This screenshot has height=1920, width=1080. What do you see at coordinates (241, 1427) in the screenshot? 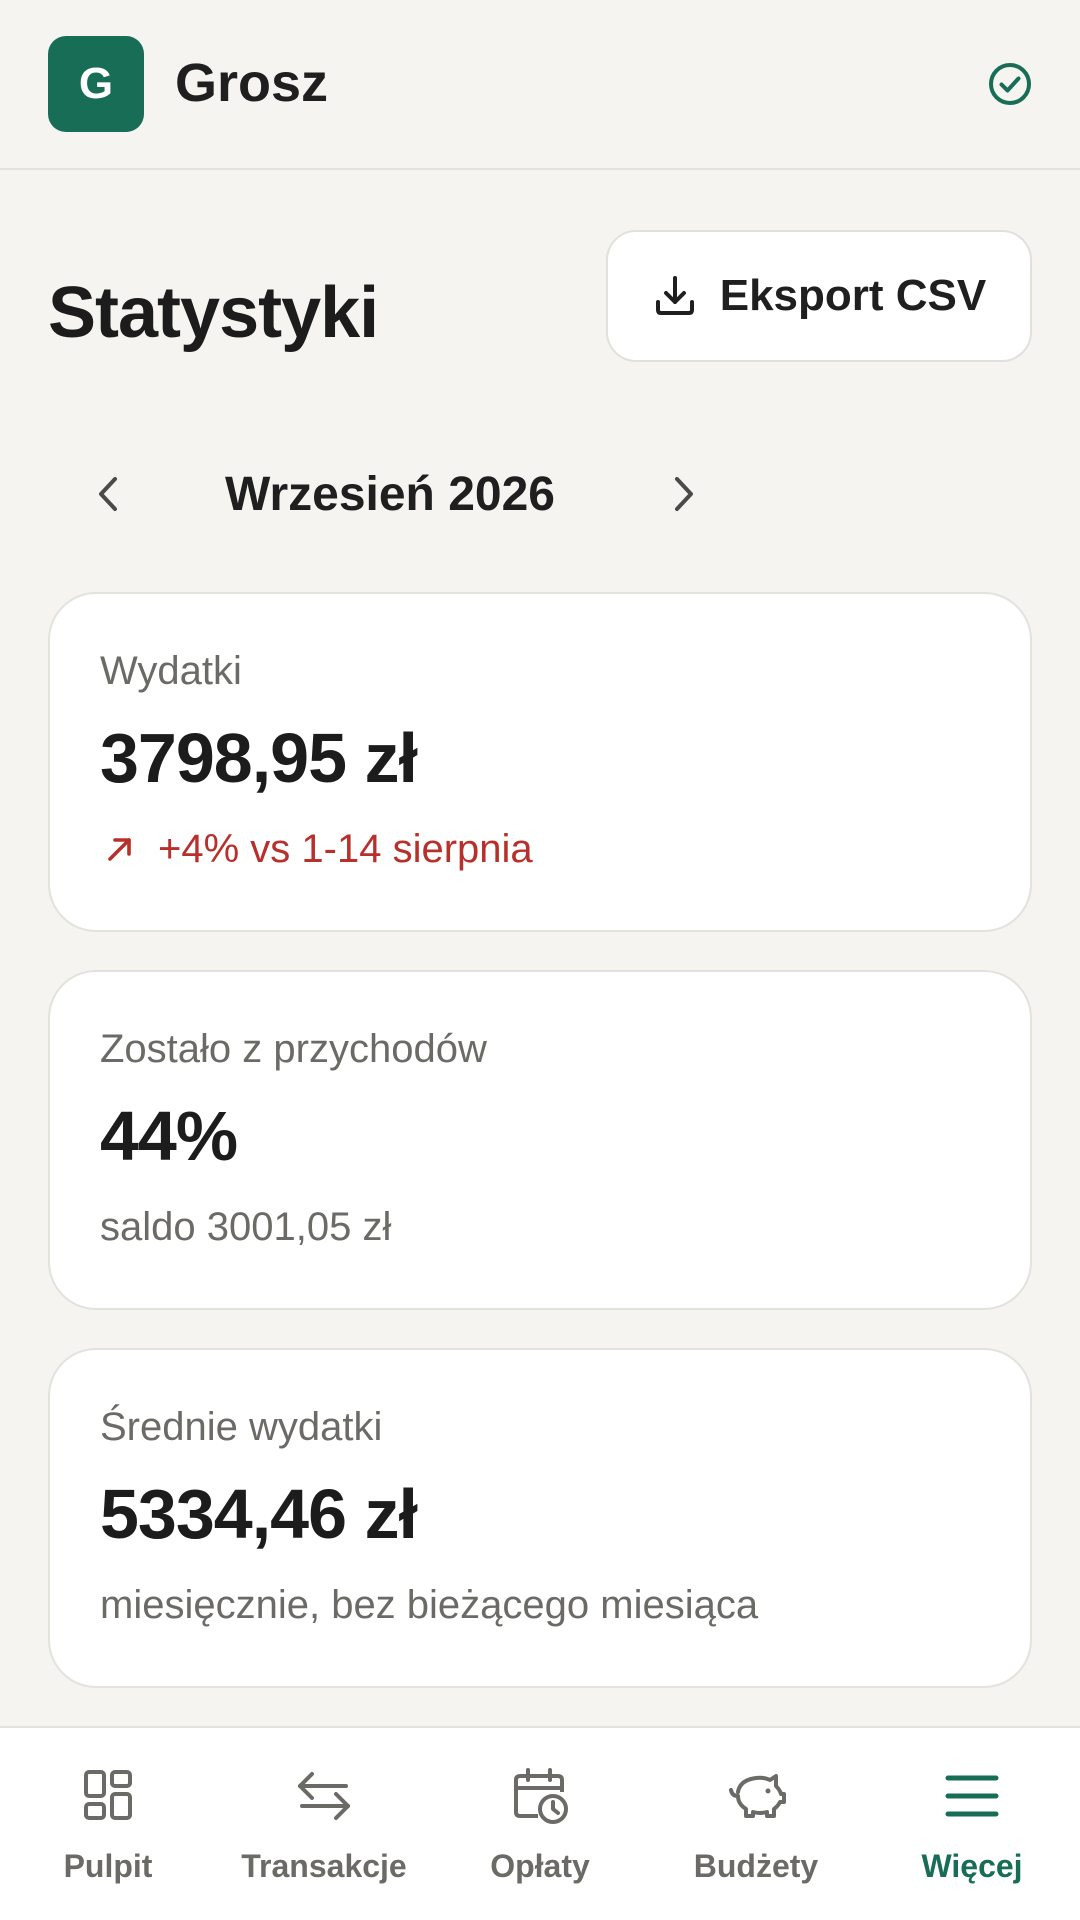
I see `stat-label: Średnie wydatki` at bounding box center [241, 1427].